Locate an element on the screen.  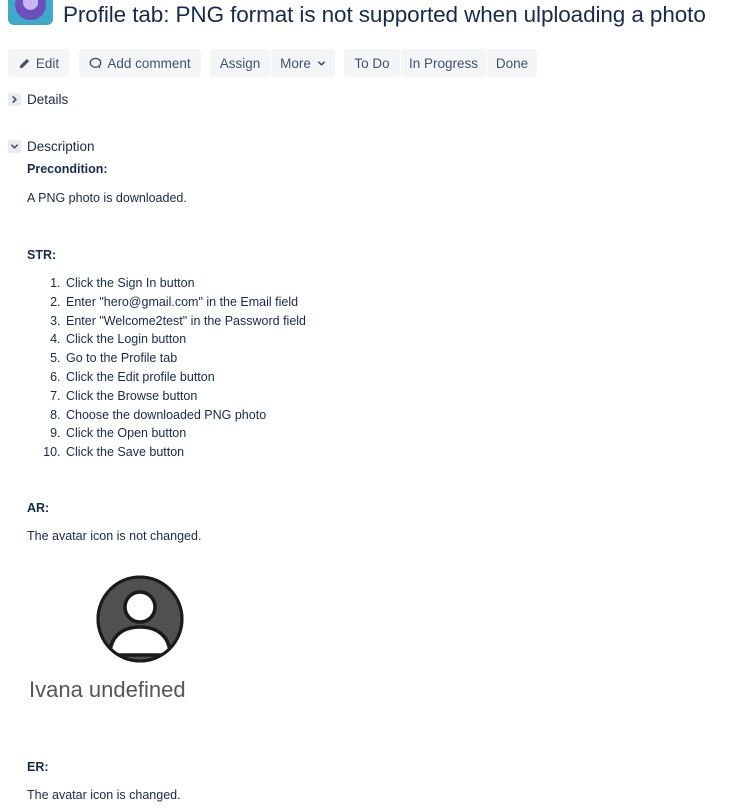
add-comment-button: Add comment is located at coordinates (140, 63).